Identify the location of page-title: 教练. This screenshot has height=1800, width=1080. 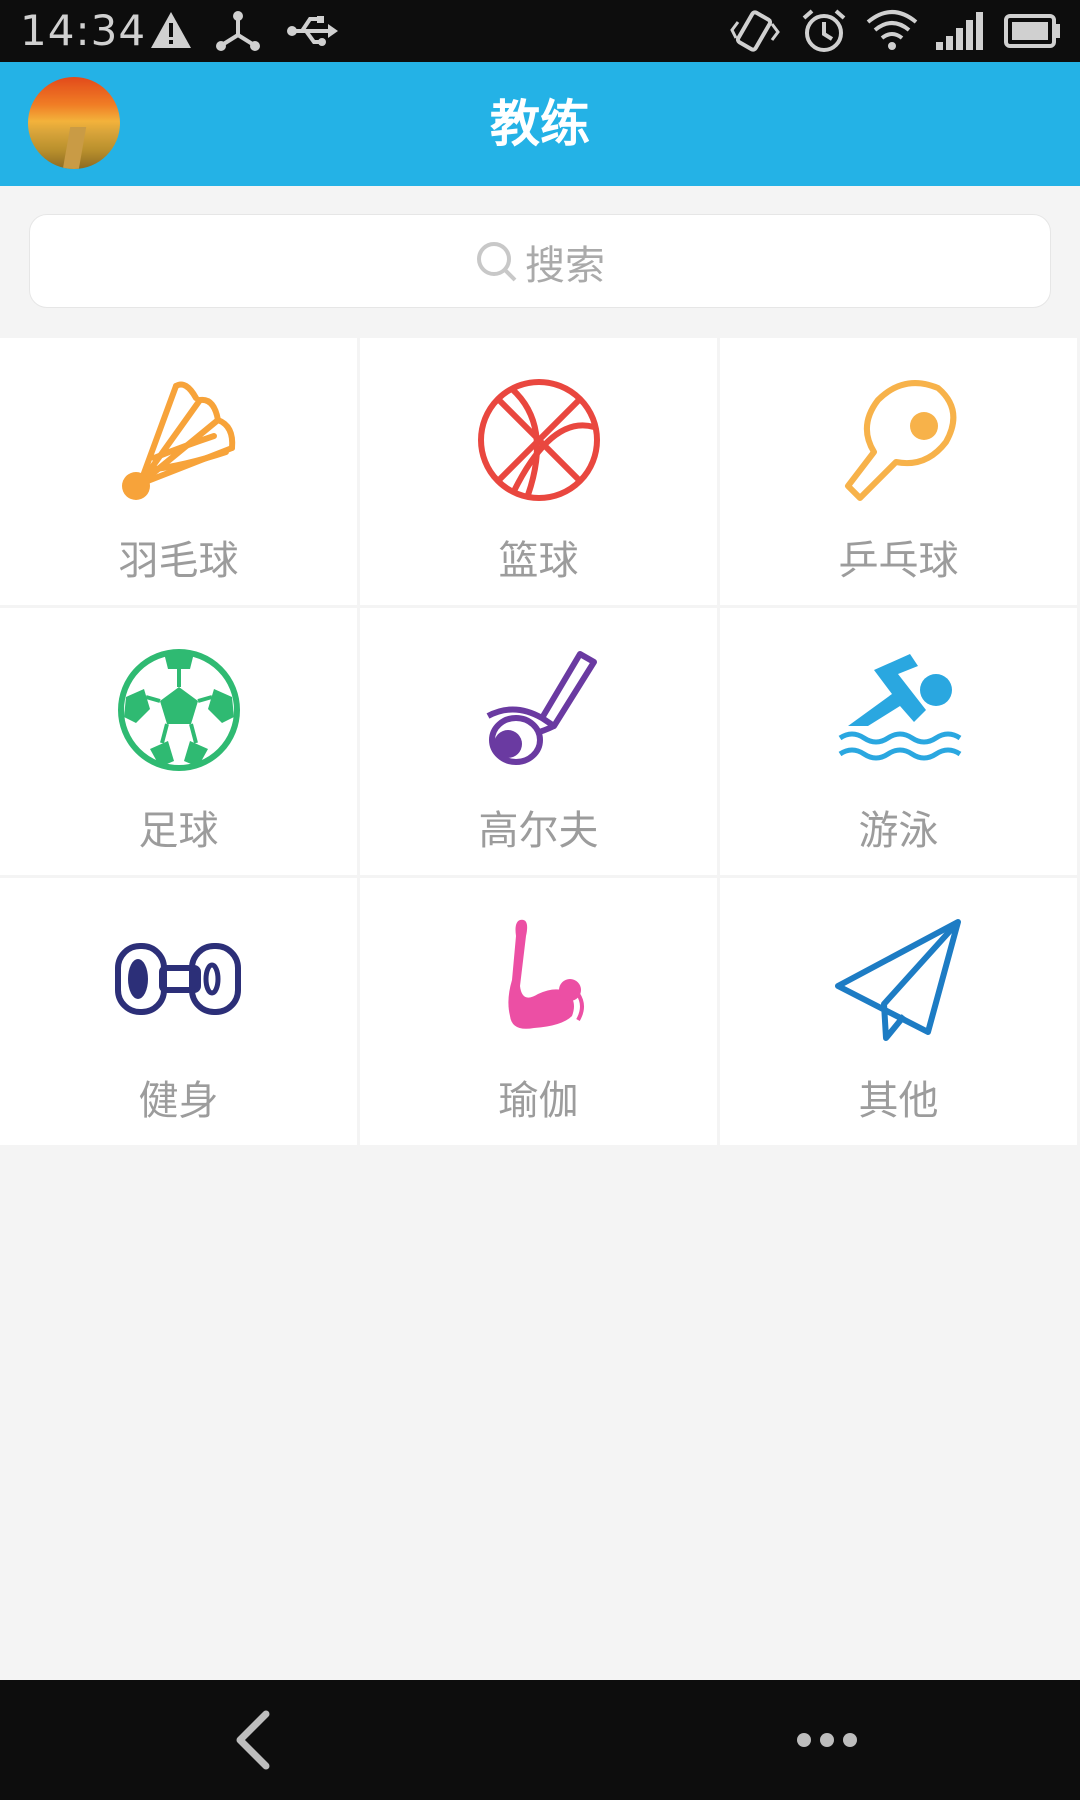
(540, 124).